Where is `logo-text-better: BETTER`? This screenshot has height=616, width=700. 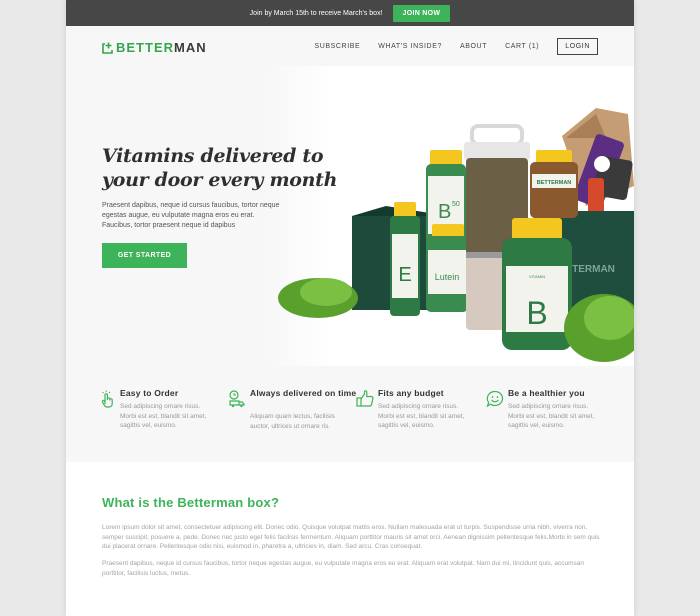
logo-text-better: BETTER is located at coordinates (145, 47).